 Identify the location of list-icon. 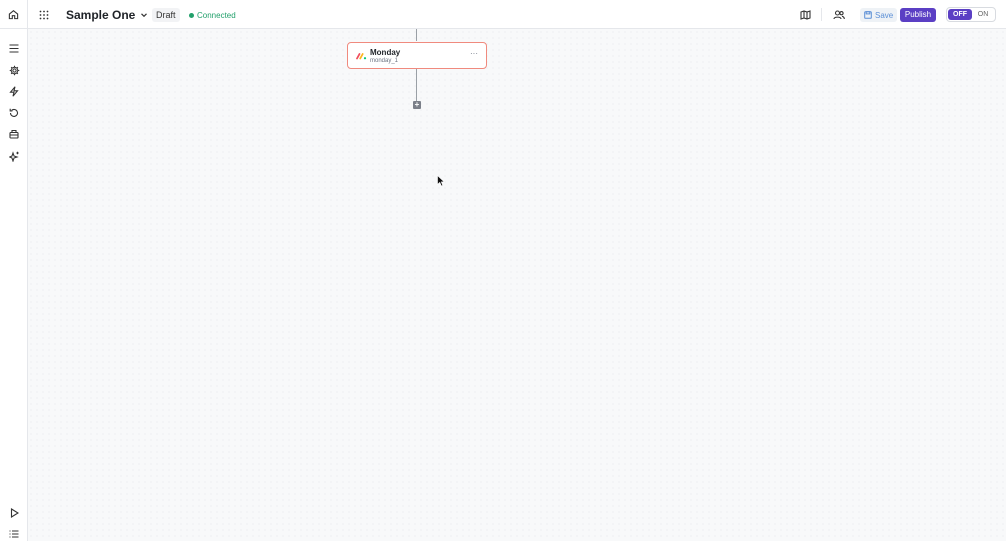
(14, 534).